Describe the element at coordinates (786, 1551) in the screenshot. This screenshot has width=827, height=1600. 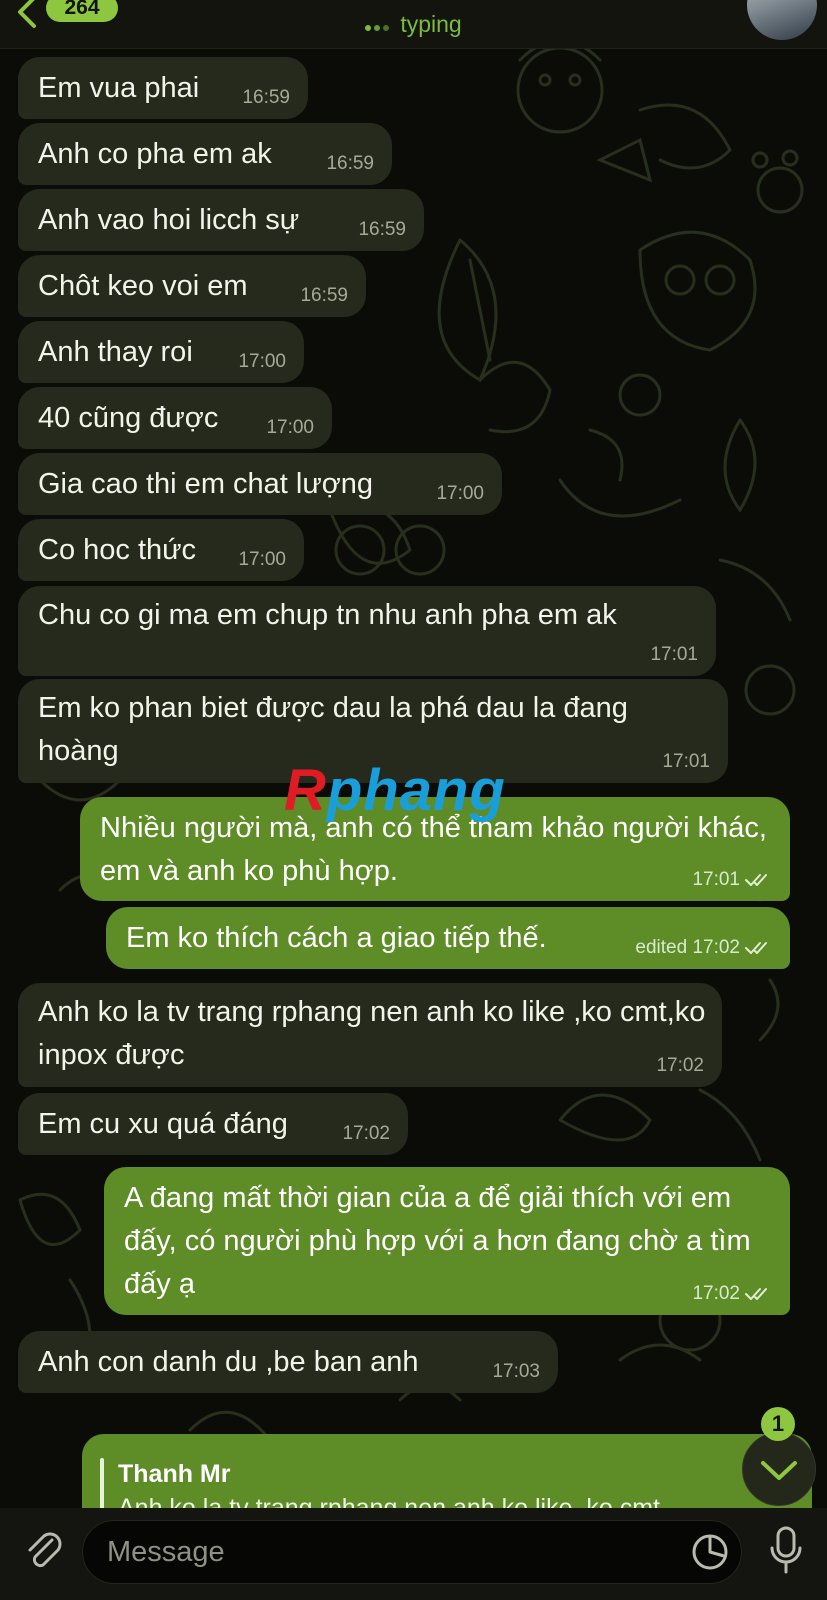
I see `microphone-icon` at that location.